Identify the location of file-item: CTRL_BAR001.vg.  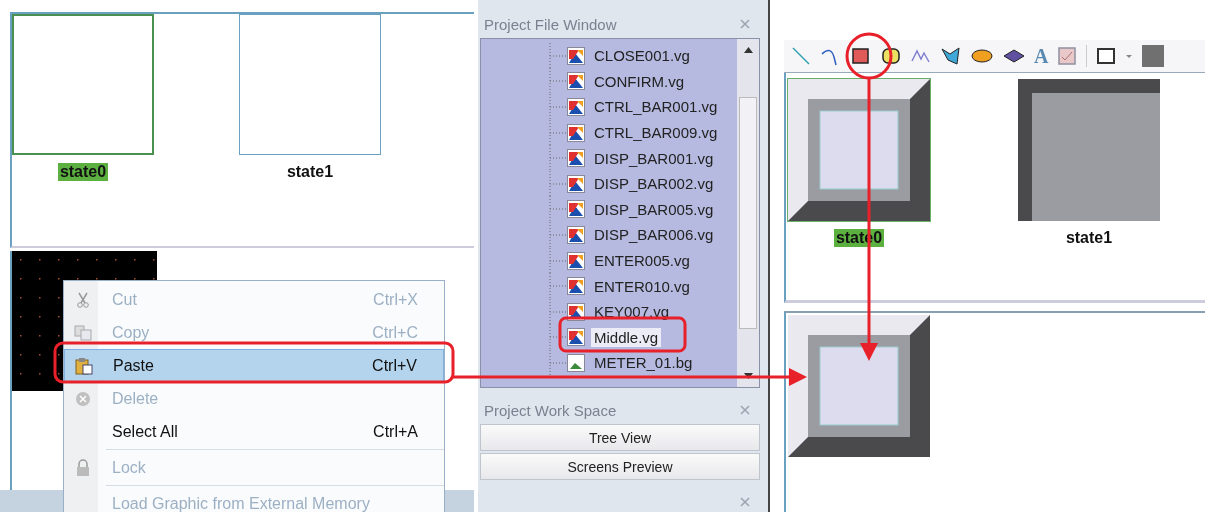
(656, 107).